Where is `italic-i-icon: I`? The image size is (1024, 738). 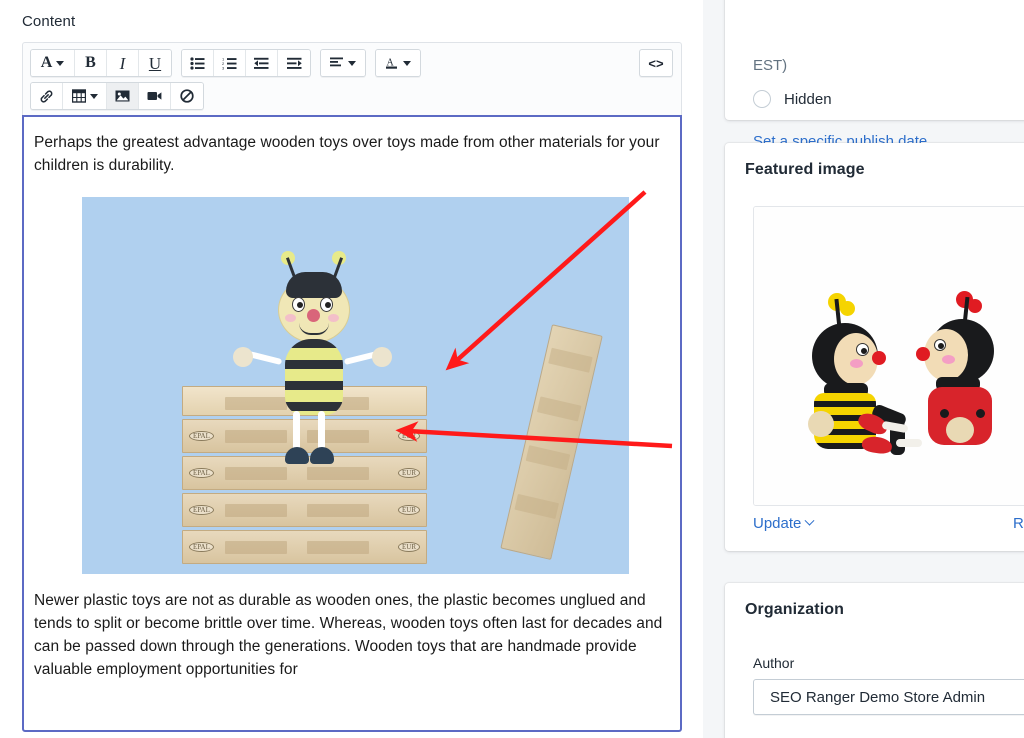
italic-i-icon: I is located at coordinates (122, 63).